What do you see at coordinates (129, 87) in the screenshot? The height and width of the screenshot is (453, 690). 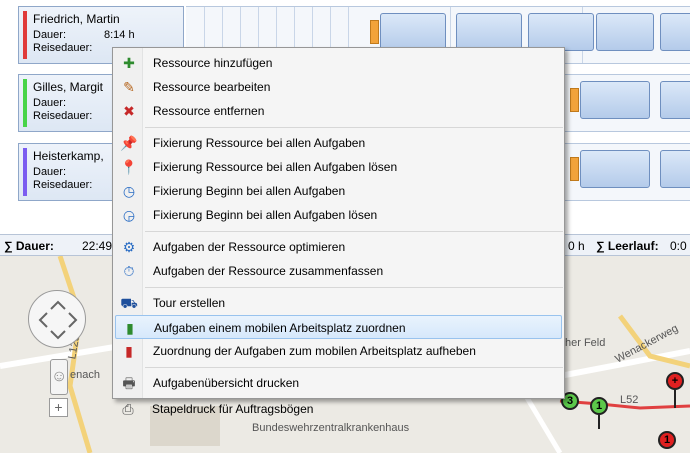 I see `resource-edit-icon: ✎` at bounding box center [129, 87].